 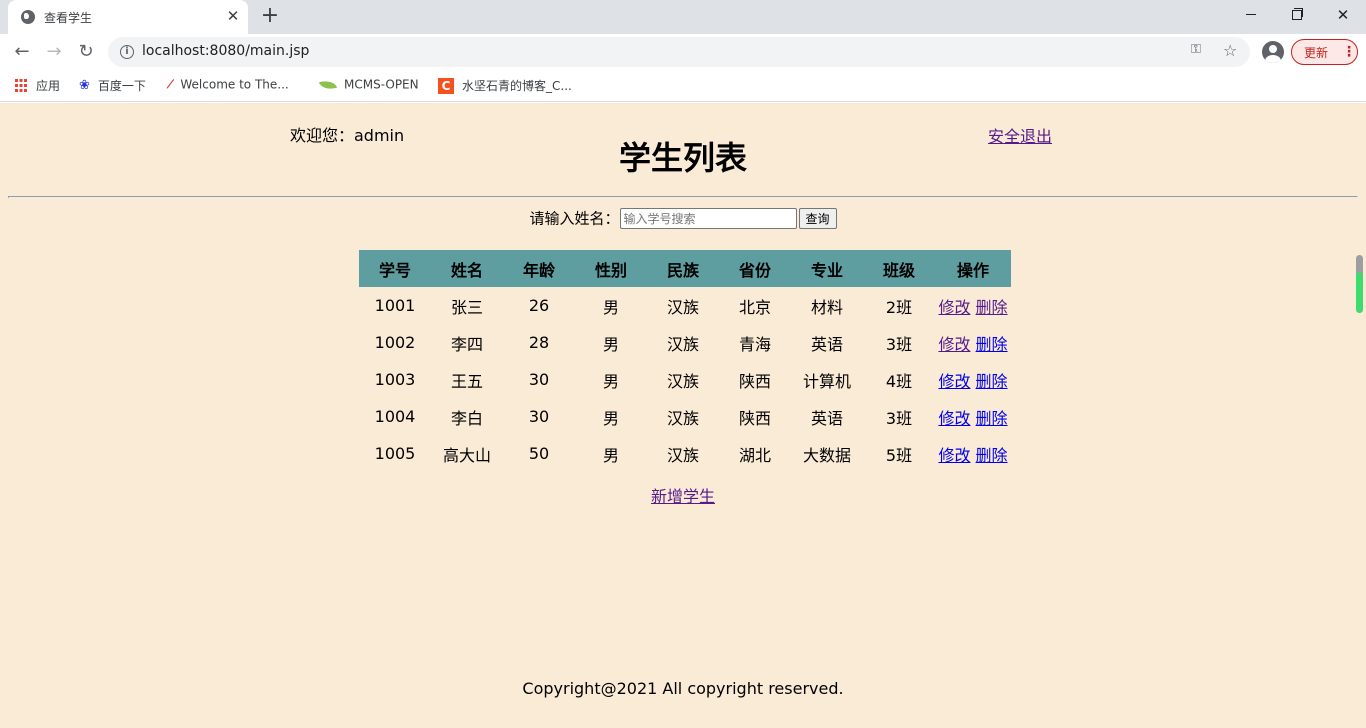 What do you see at coordinates (395, 416) in the screenshot?
I see `cell-id: 1004` at bounding box center [395, 416].